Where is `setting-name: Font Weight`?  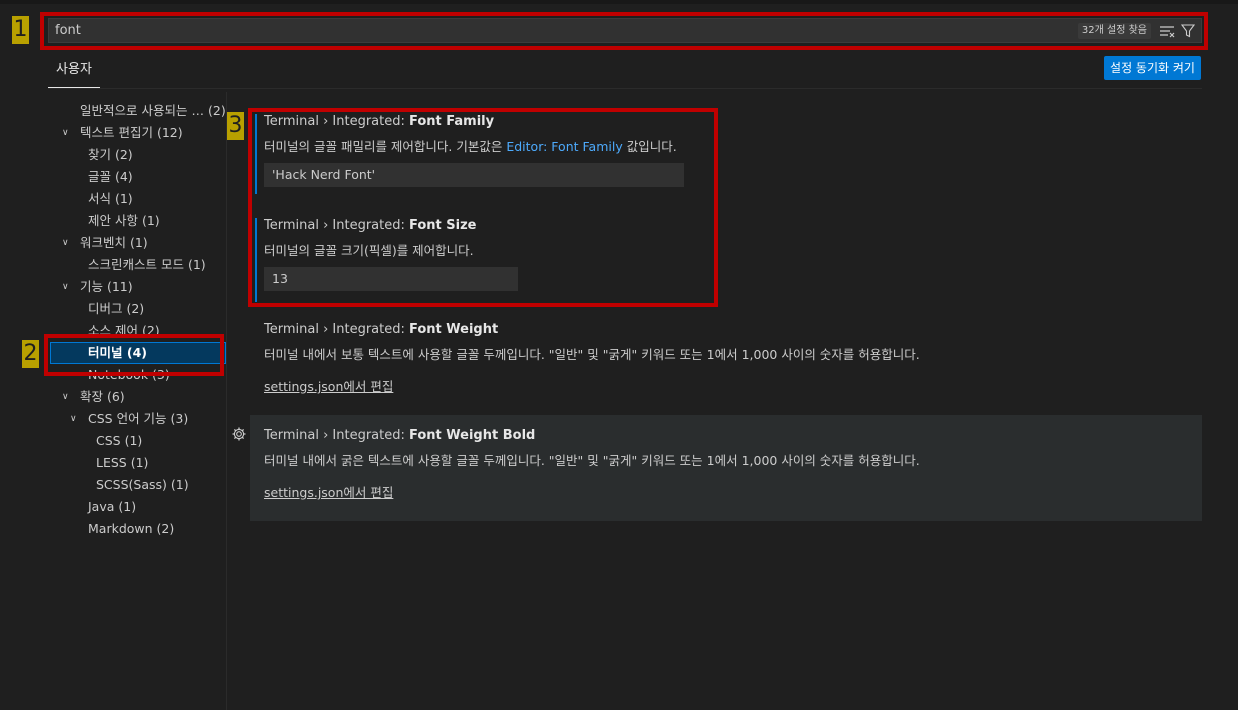
setting-name: Font Weight is located at coordinates (454, 329).